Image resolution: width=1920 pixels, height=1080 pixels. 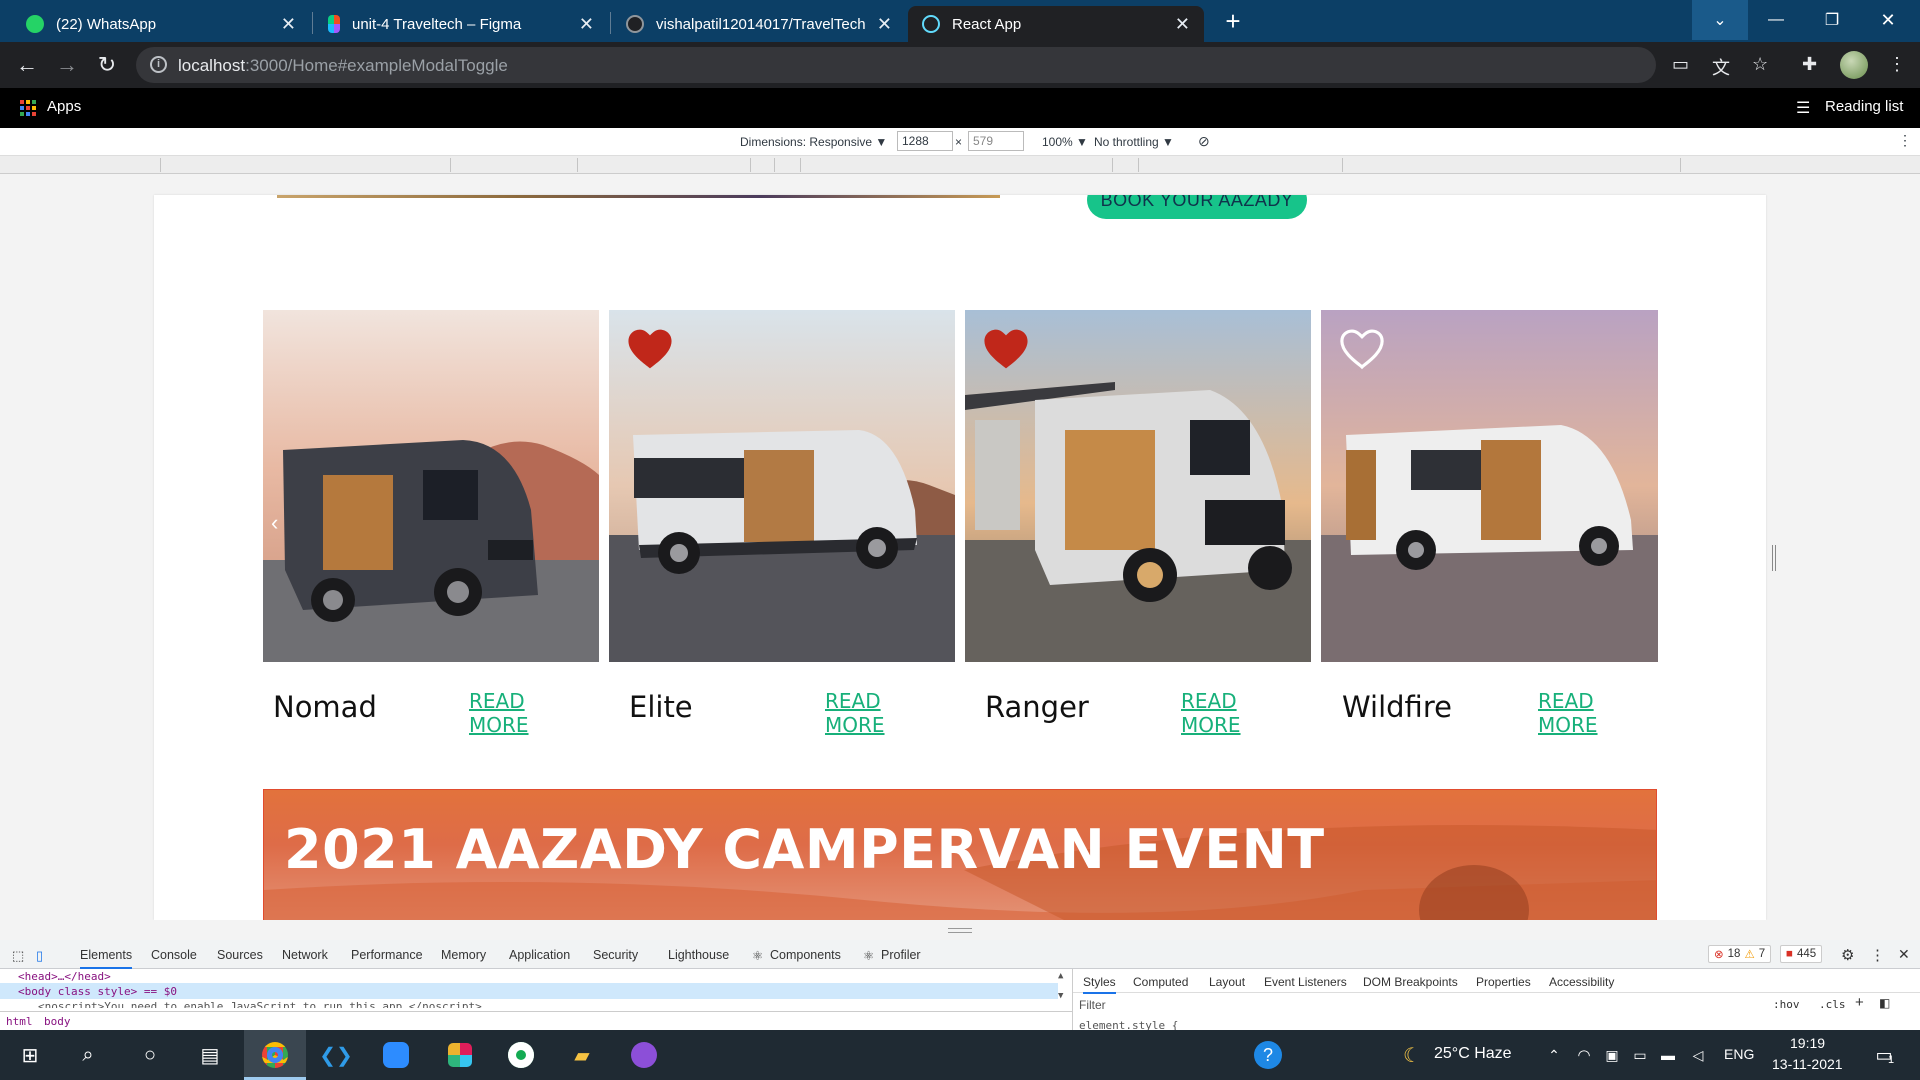 What do you see at coordinates (88, 1055) in the screenshot?
I see `search-icon: ⌕` at bounding box center [88, 1055].